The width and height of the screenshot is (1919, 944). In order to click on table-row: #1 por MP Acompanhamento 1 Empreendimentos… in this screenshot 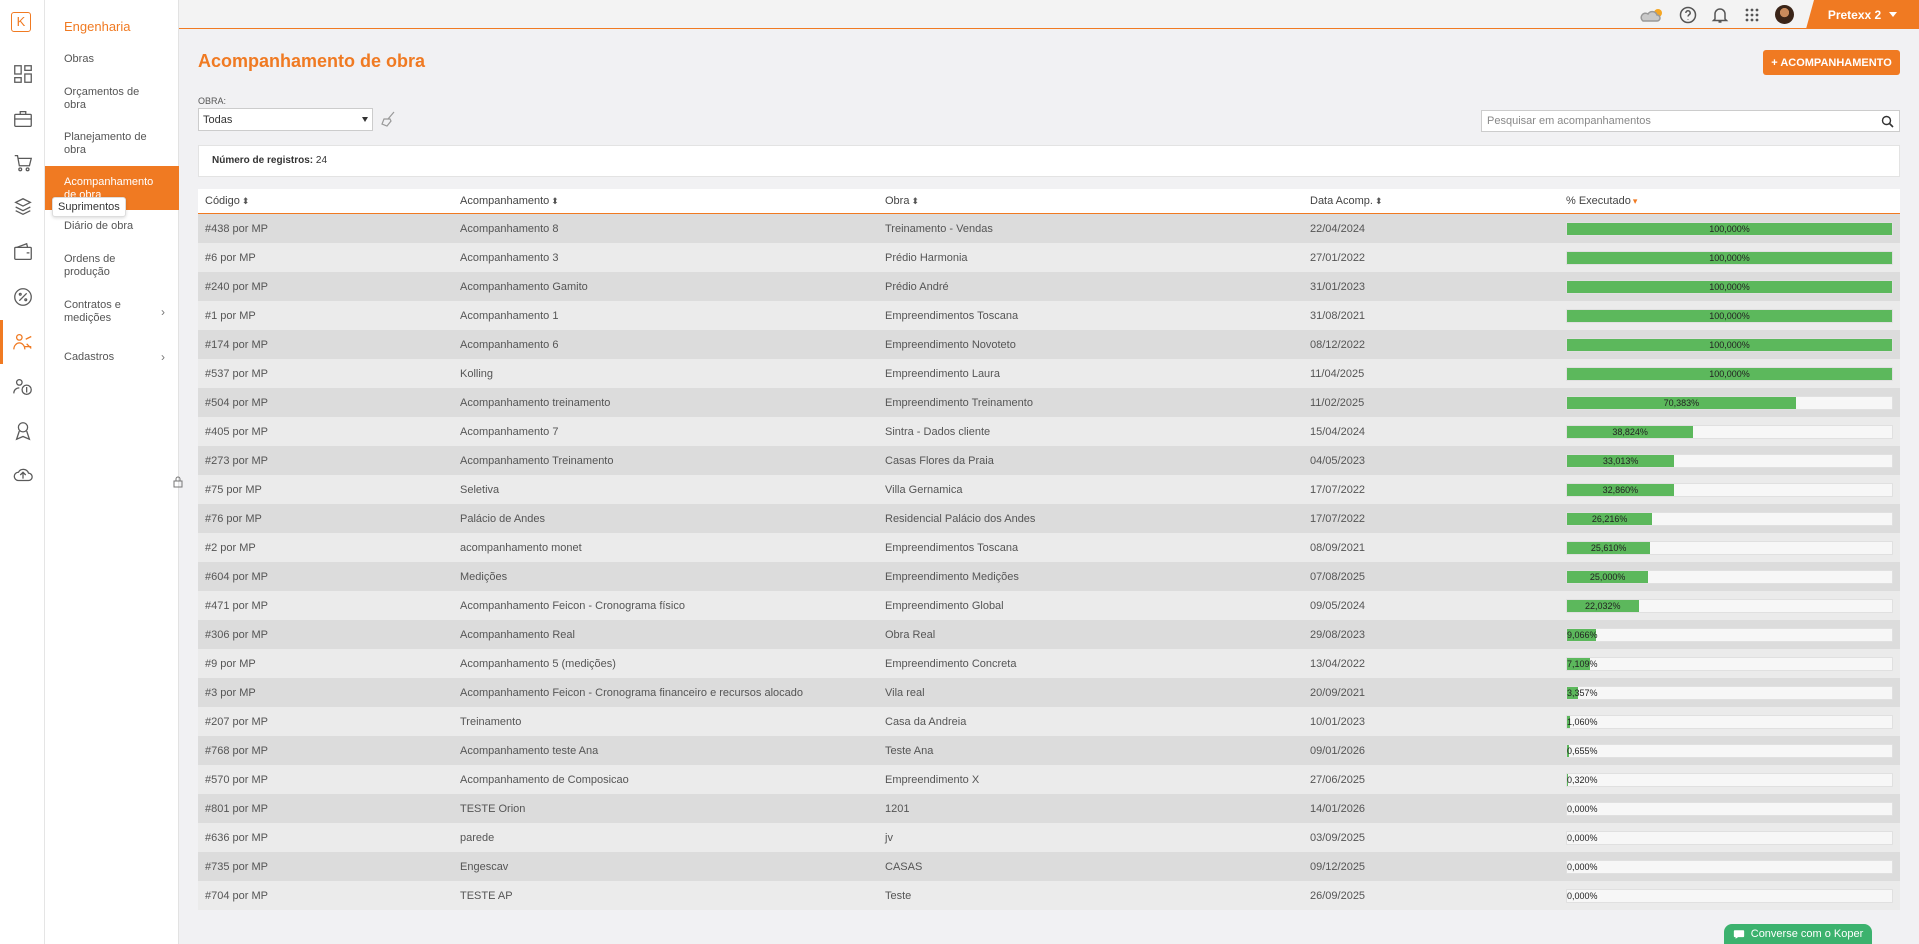, I will do `click(1049, 315)`.